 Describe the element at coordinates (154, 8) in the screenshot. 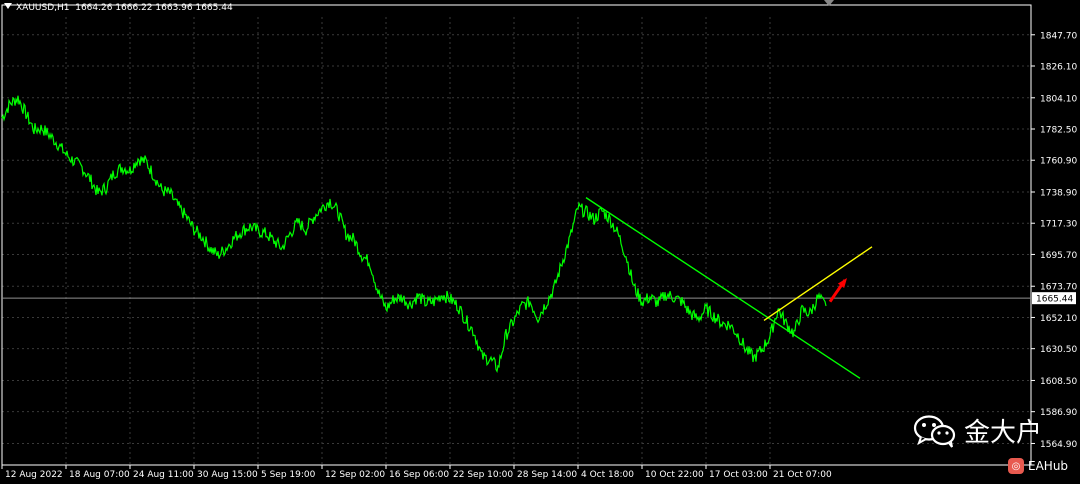

I see `ohlc-values: 1664.26 1666.22 1663.96 1665.44` at that location.